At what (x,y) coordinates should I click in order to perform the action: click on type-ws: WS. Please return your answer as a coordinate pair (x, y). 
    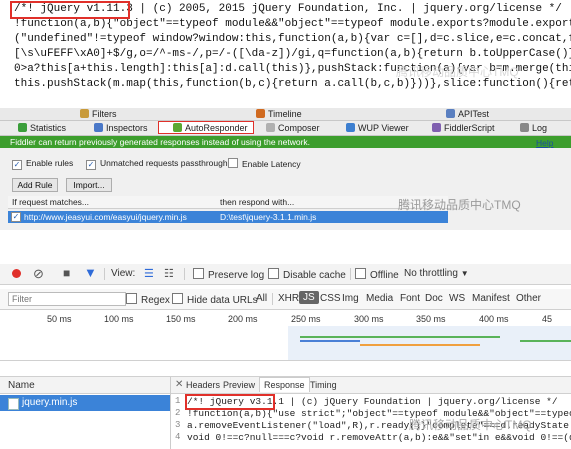
    Looking at the image, I should click on (457, 298).